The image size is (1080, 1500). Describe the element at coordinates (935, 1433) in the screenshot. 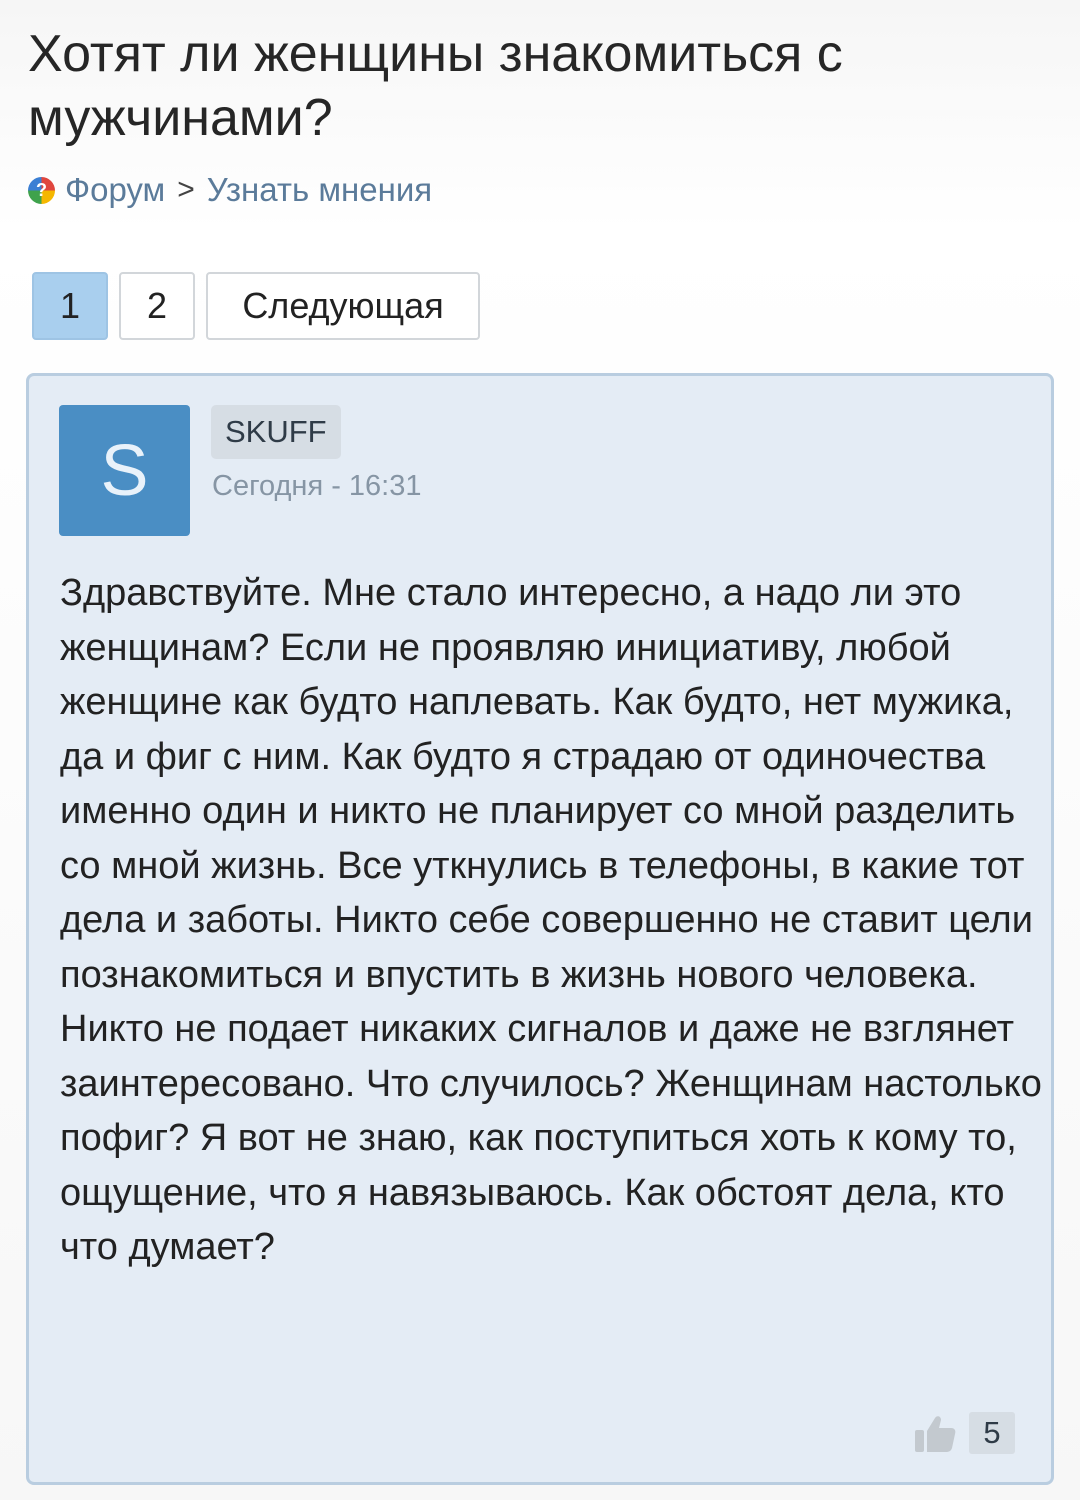

I see `thumbs-up-icon` at that location.